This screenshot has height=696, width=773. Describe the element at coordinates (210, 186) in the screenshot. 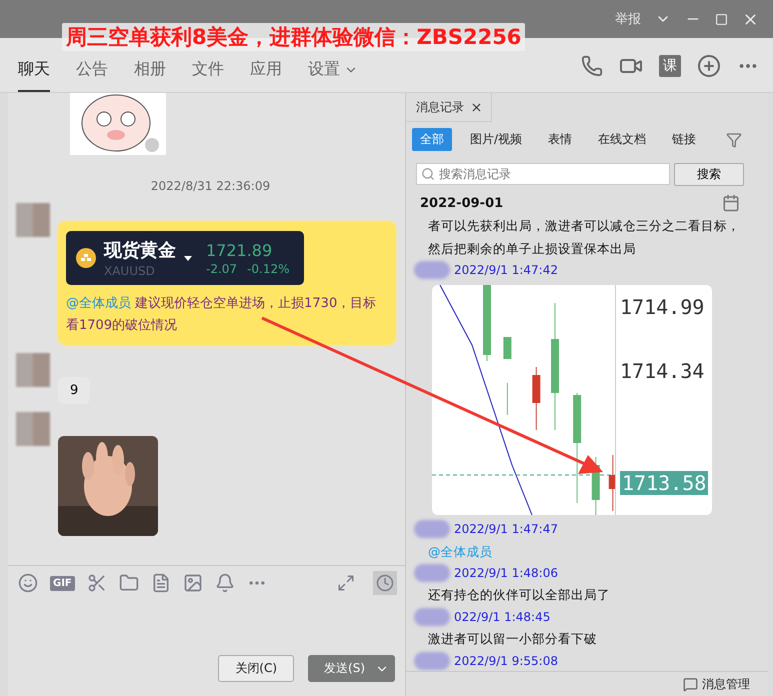

I see `message-time: 2022/8/31 22:36:09` at that location.